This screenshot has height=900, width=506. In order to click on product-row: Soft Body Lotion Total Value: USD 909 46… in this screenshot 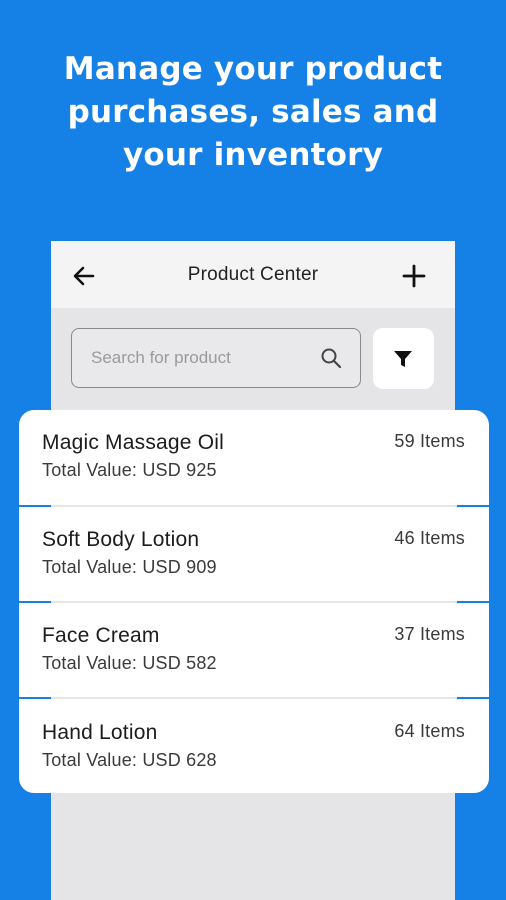, I will do `click(254, 555)`.